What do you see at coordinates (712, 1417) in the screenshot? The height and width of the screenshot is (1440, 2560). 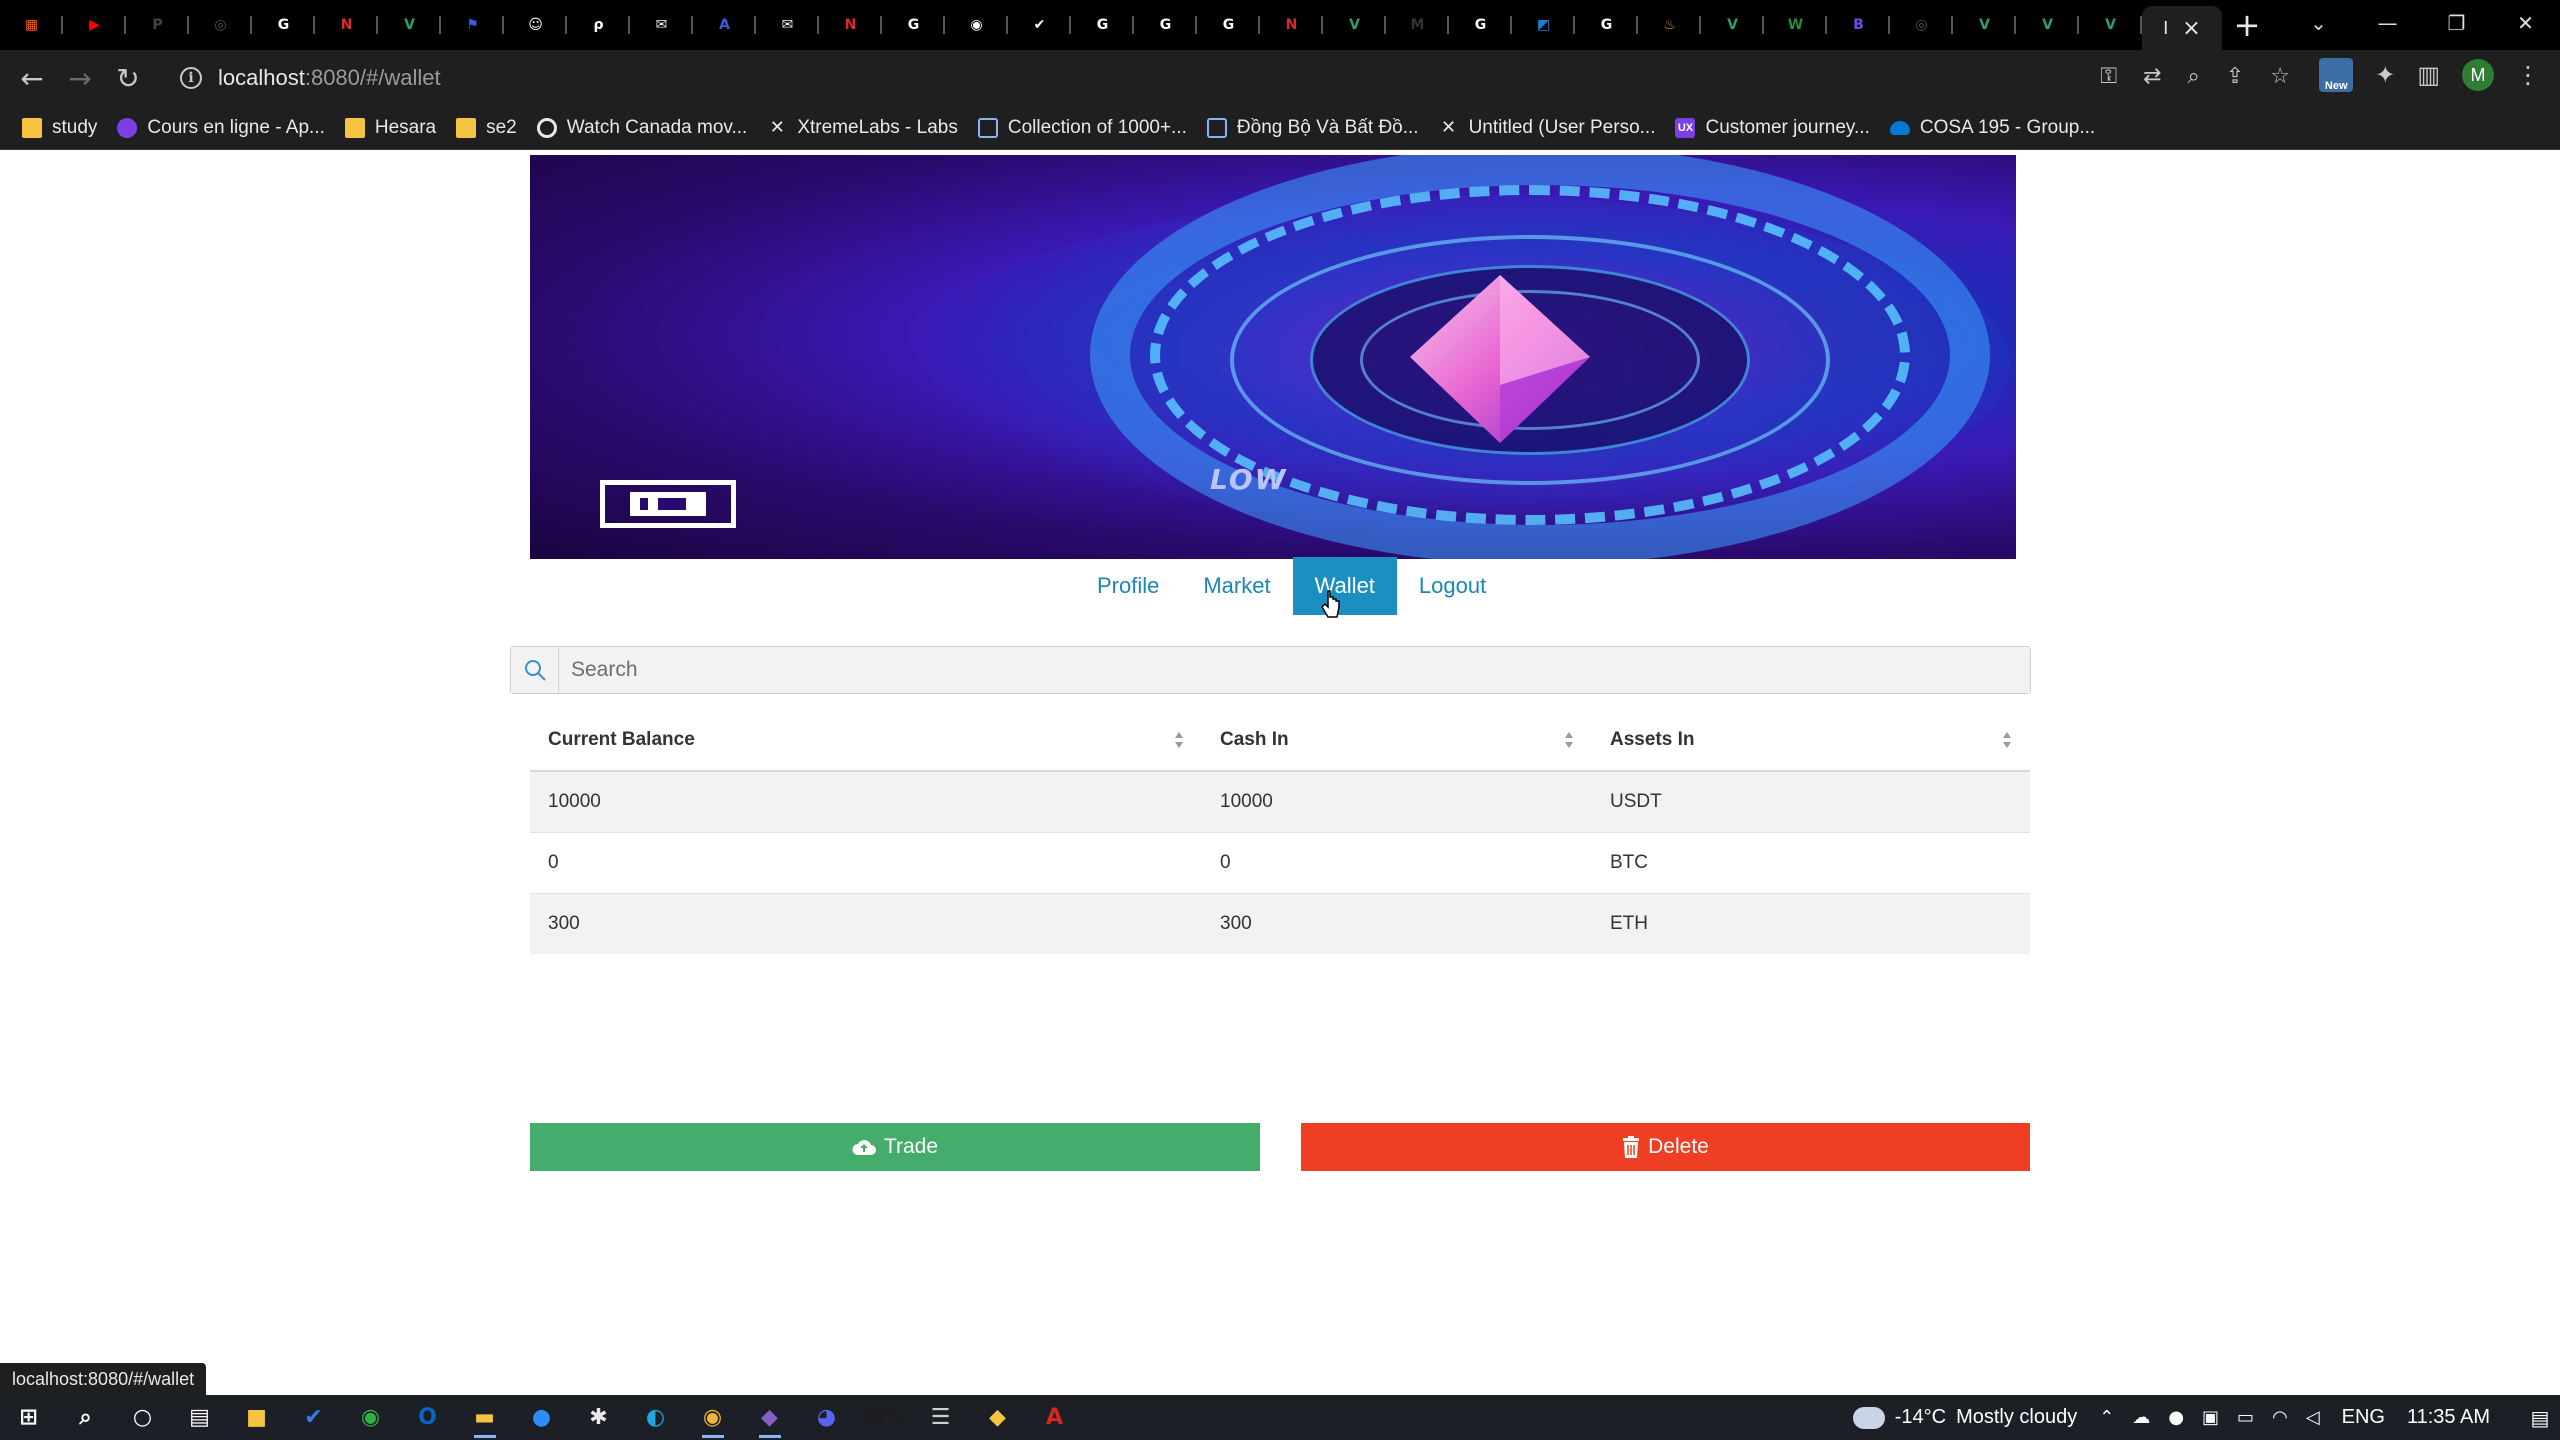 I see `chrome-taskbar-button: ◉` at bounding box center [712, 1417].